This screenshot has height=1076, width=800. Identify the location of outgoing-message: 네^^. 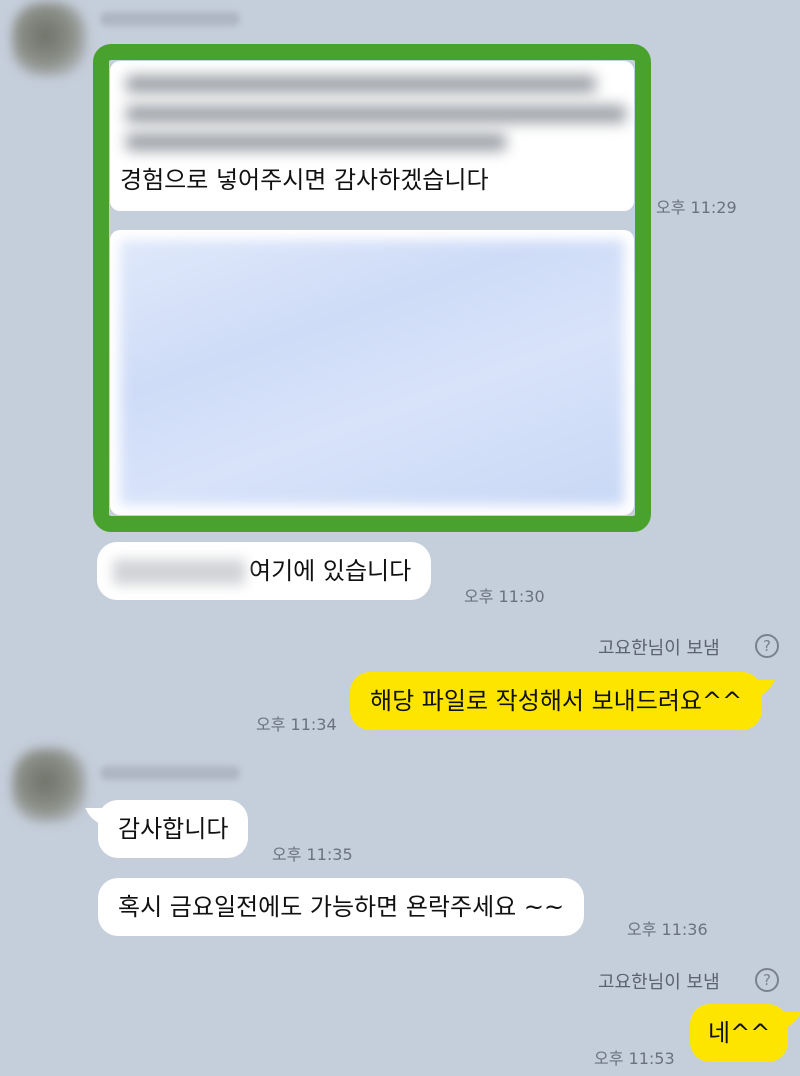
(739, 1033).